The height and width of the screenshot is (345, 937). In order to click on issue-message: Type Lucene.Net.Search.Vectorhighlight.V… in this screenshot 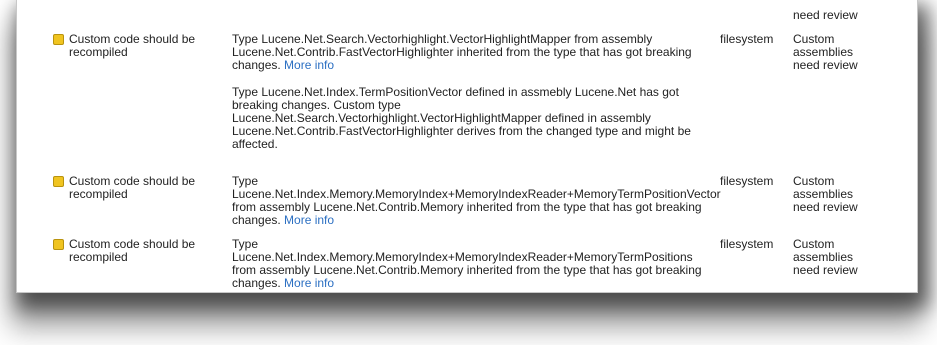, I will do `click(462, 52)`.